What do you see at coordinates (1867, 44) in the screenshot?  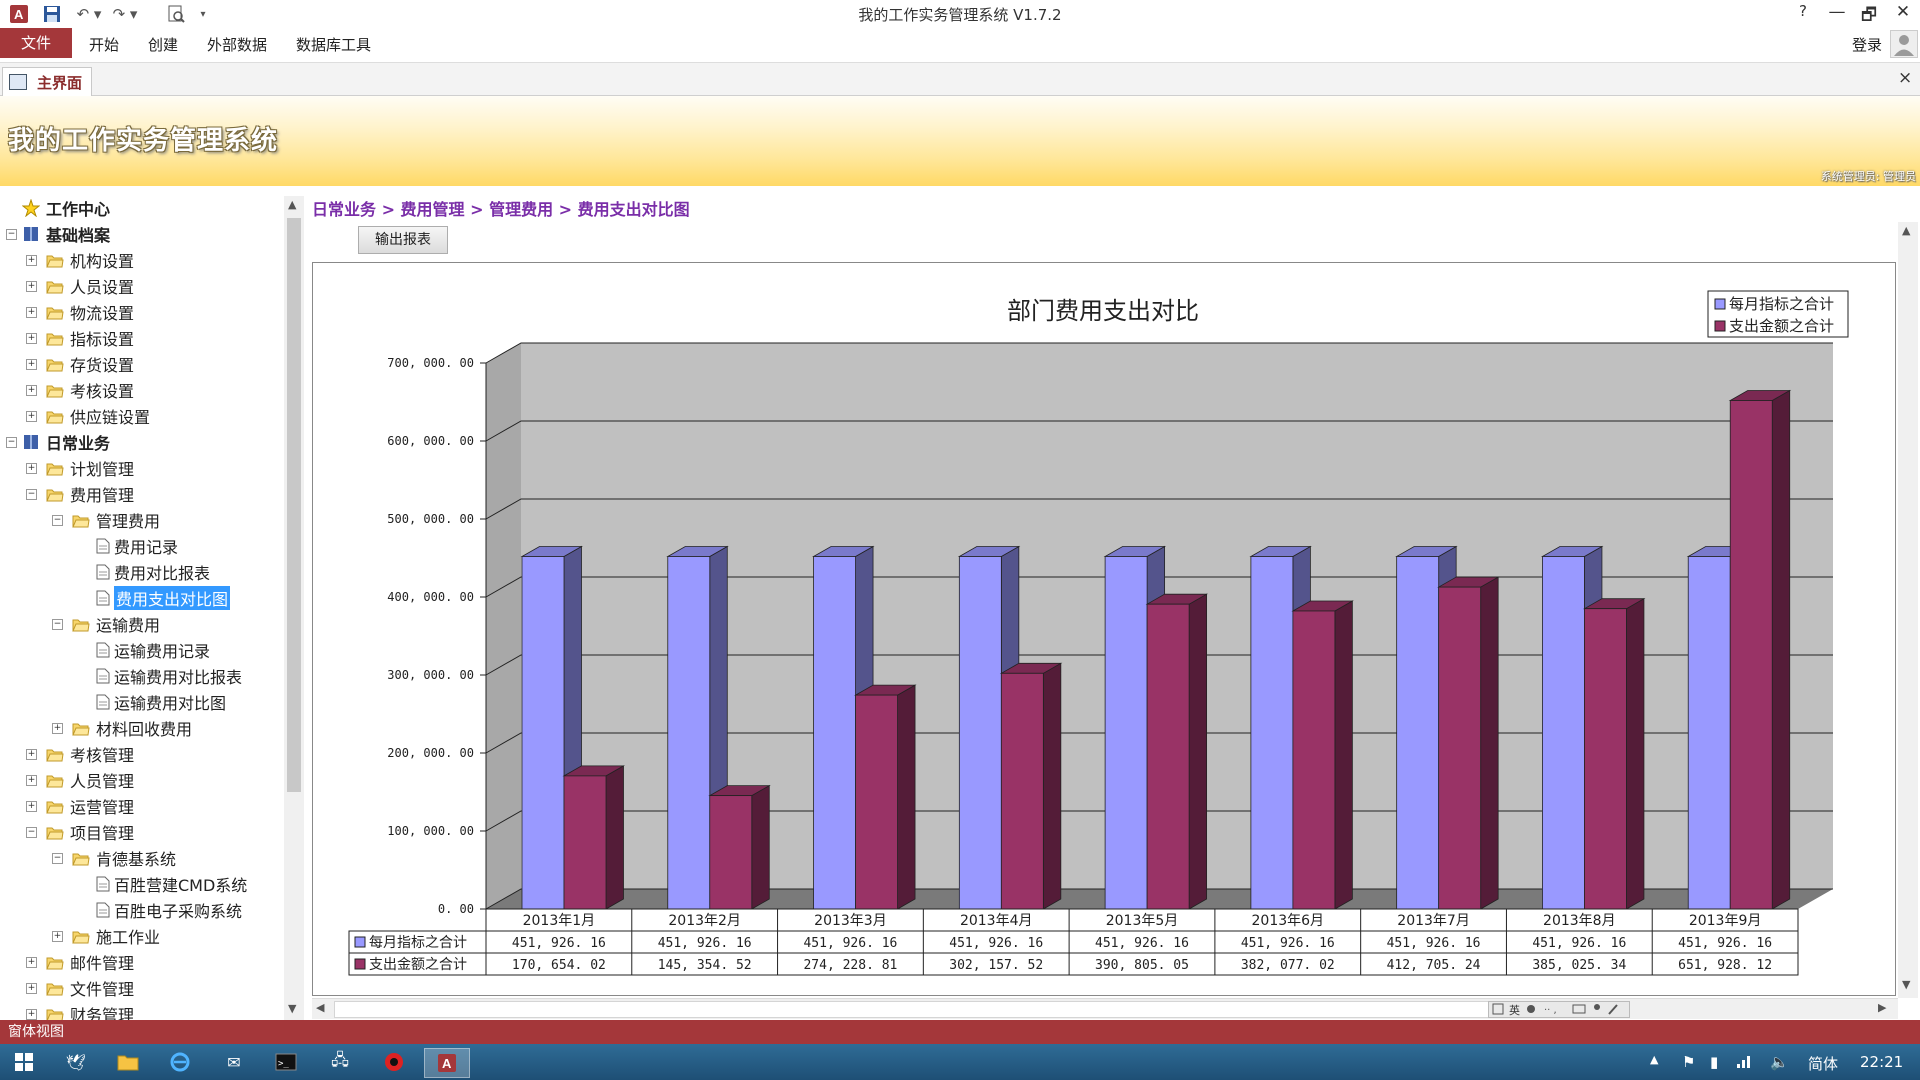 I see `login-link: 登录` at bounding box center [1867, 44].